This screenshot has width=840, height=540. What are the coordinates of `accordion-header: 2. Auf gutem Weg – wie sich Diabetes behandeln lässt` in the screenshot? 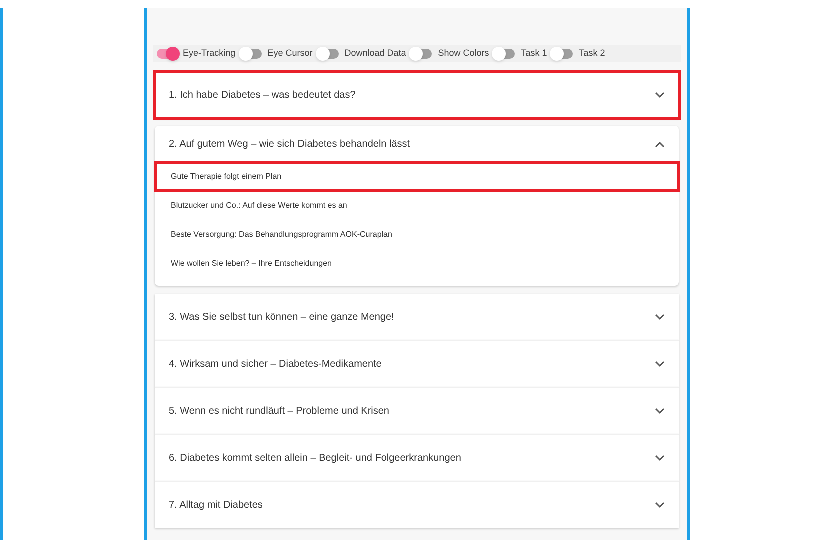 It's located at (417, 144).